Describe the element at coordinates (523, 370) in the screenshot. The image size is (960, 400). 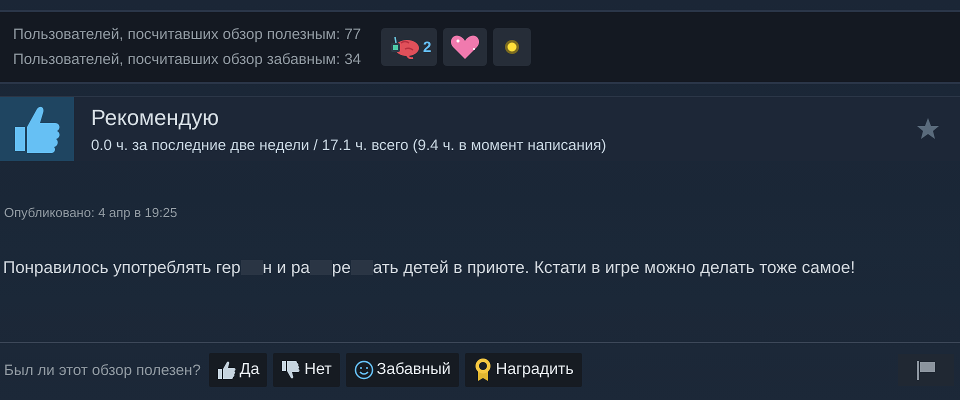
I see `vote-button: Наградить` at that location.